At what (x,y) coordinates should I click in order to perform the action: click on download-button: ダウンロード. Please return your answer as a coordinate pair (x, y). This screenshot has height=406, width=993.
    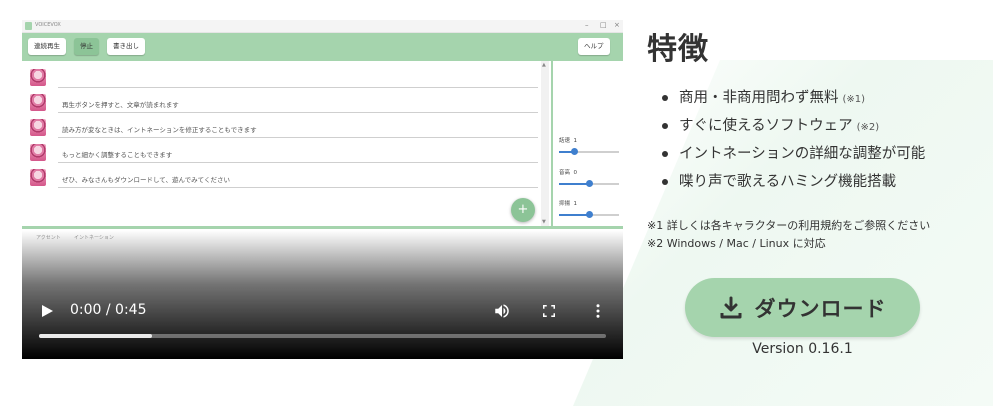
    Looking at the image, I should click on (802, 307).